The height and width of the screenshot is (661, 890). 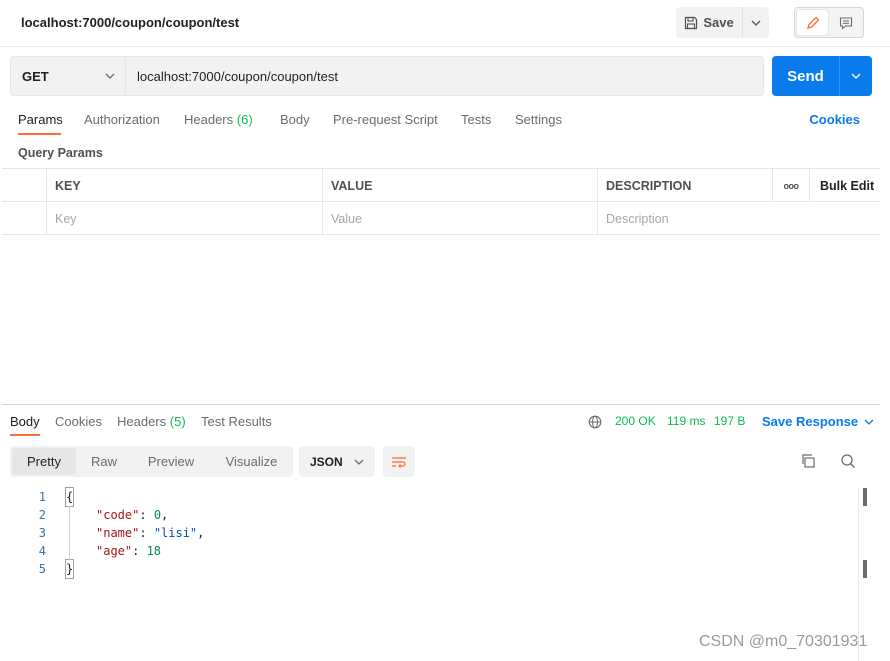 I want to click on method-label: GET, so click(x=35, y=76).